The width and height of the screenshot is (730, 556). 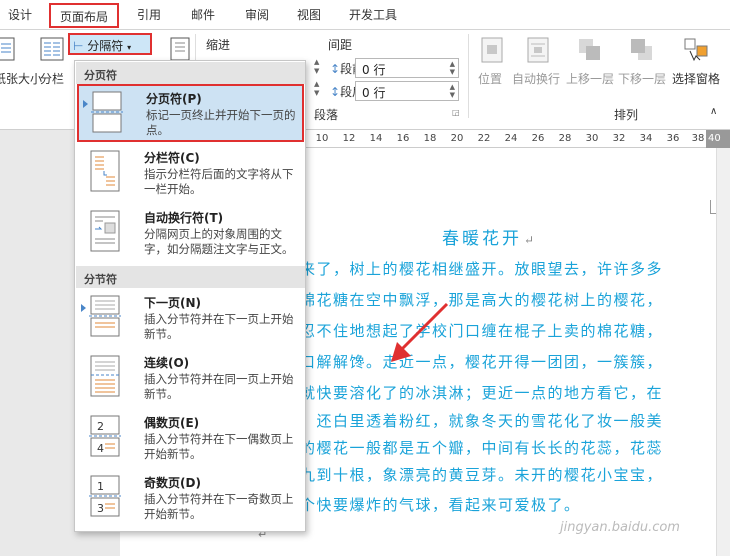 I want to click on text-wrapping-break-icon, so click(x=105, y=231).